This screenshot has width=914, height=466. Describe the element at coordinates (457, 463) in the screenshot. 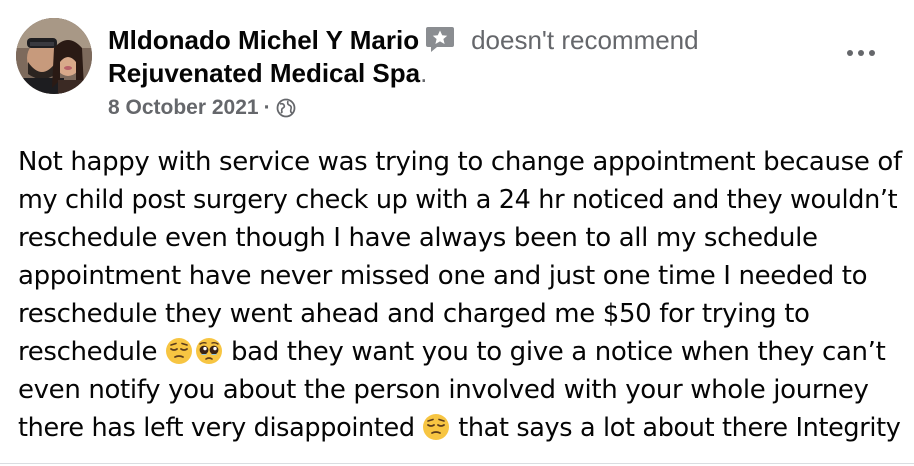

I see `divider` at that location.